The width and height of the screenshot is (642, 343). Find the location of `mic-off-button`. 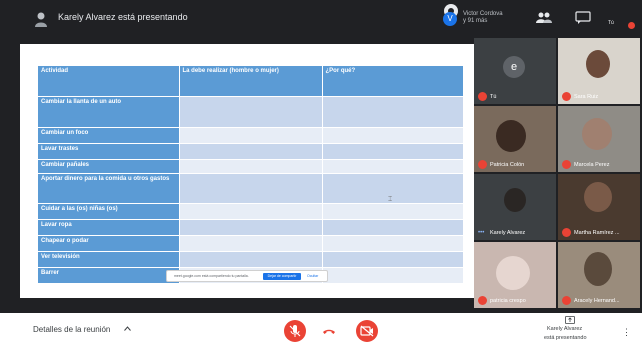

mic-off-button is located at coordinates (295, 331).